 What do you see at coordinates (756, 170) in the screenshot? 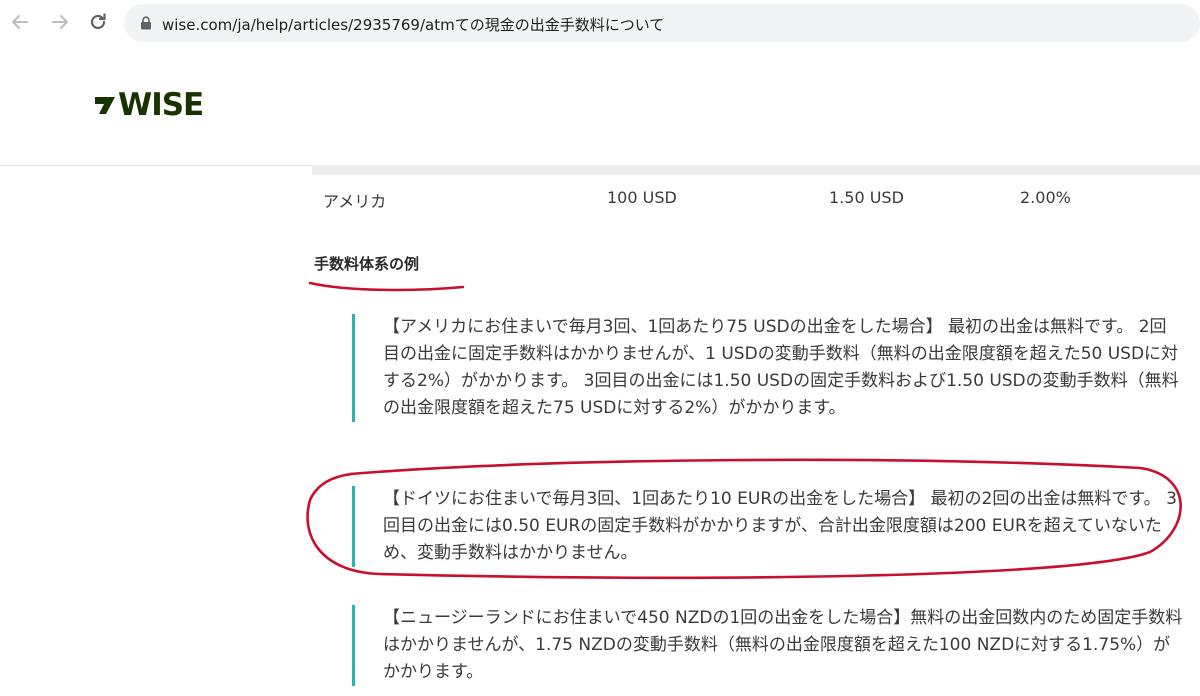
I see `table-header-strip` at bounding box center [756, 170].